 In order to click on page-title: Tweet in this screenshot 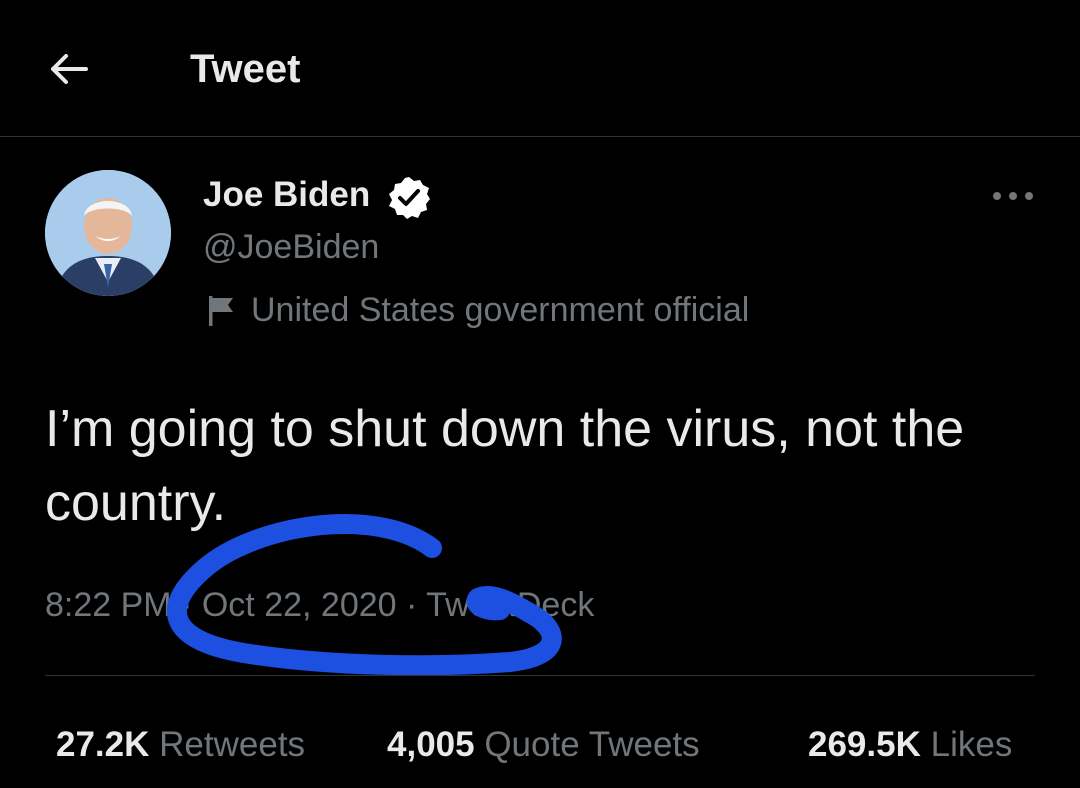, I will do `click(245, 69)`.